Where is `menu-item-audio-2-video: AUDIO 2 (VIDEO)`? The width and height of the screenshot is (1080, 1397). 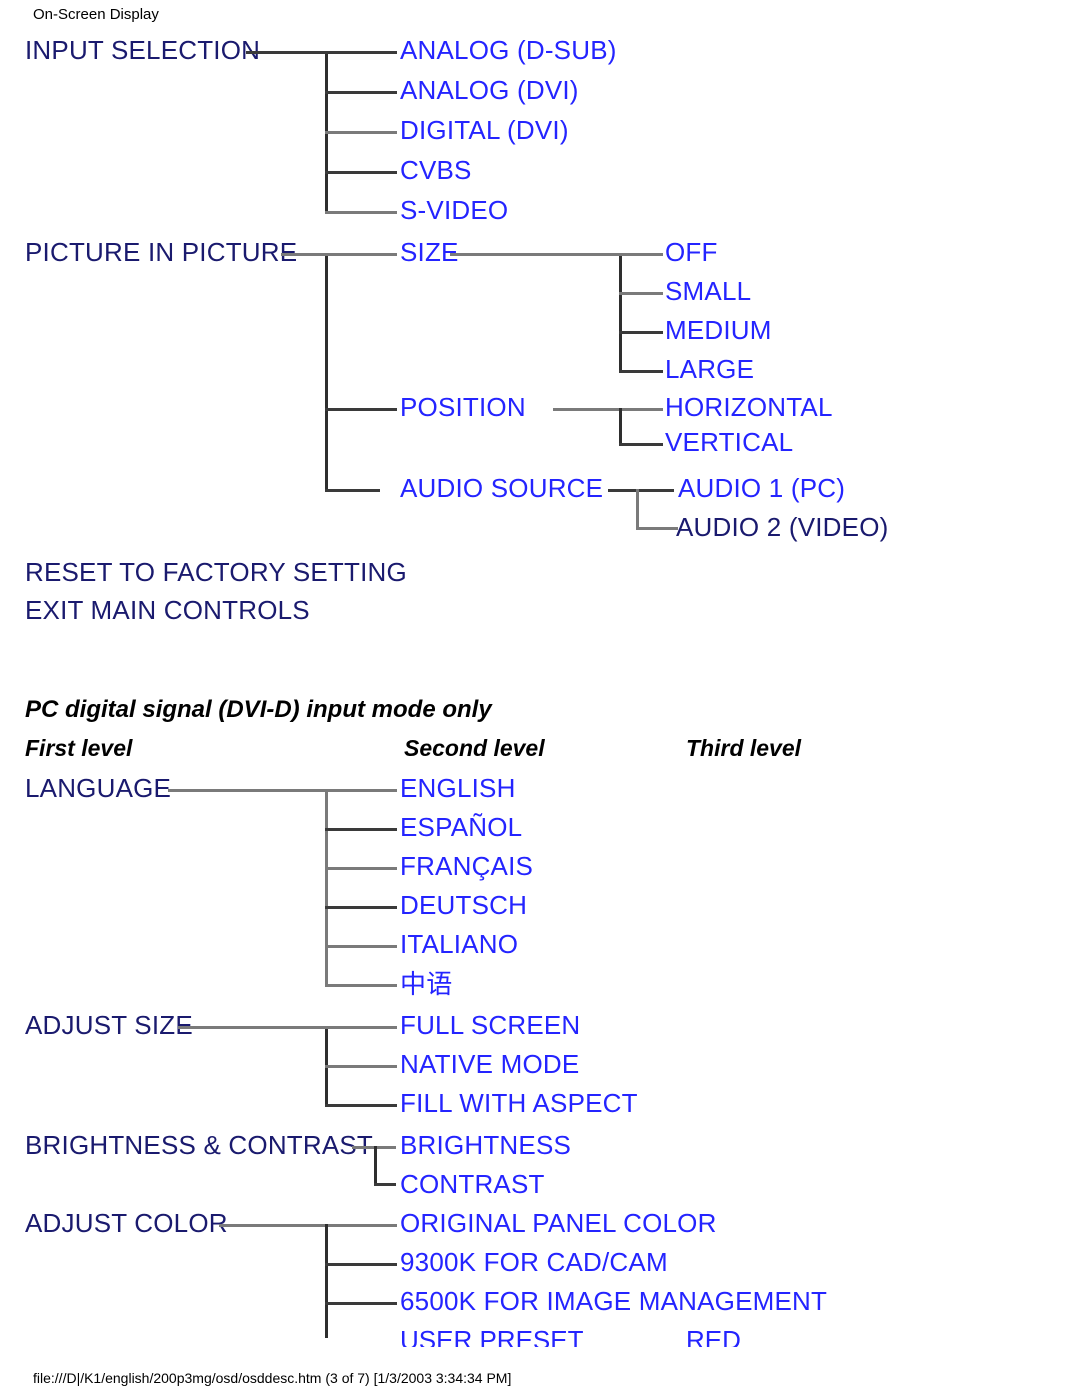 menu-item-audio-2-video: AUDIO 2 (VIDEO) is located at coordinates (782, 527).